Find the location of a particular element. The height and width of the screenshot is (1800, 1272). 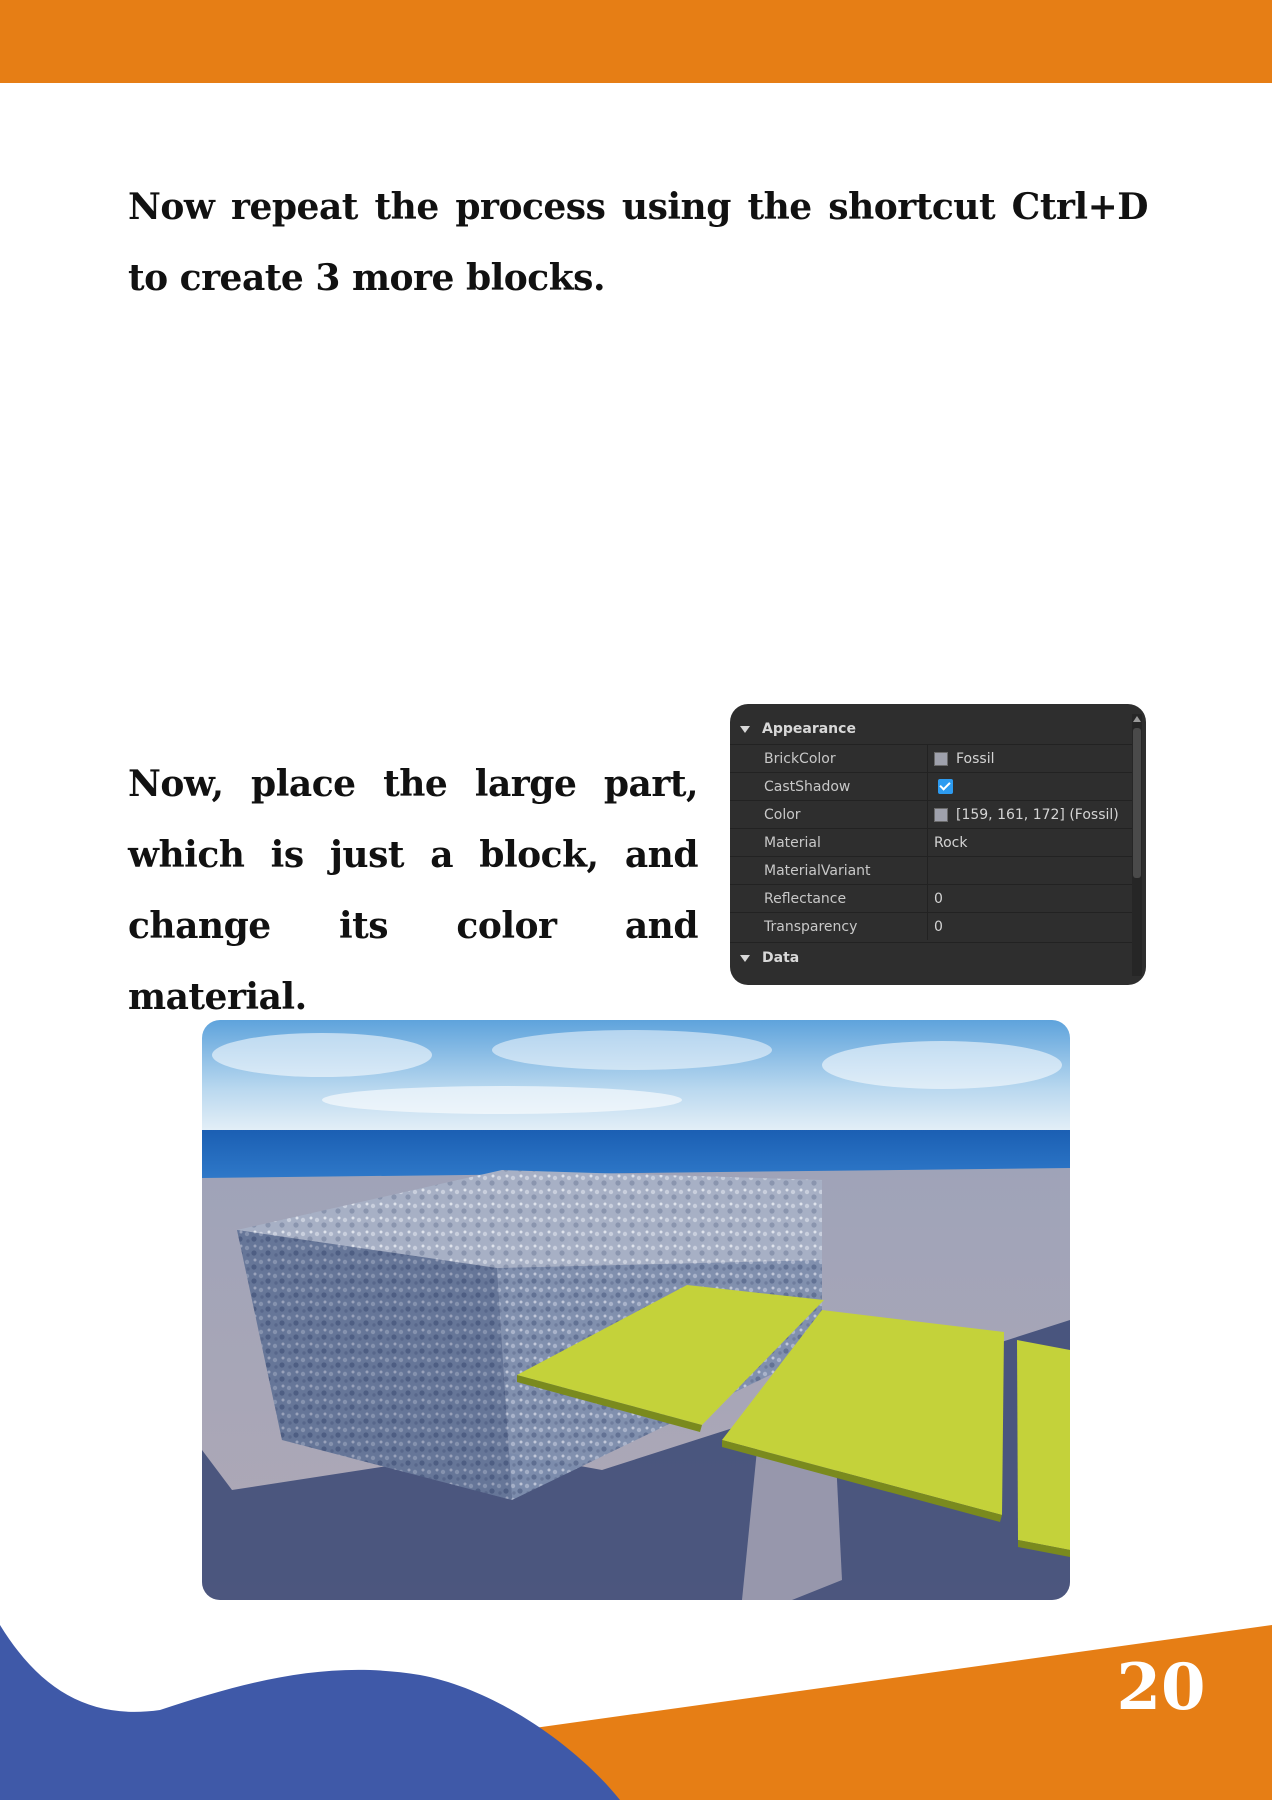

property-value: Fossil is located at coordinates (975, 758).